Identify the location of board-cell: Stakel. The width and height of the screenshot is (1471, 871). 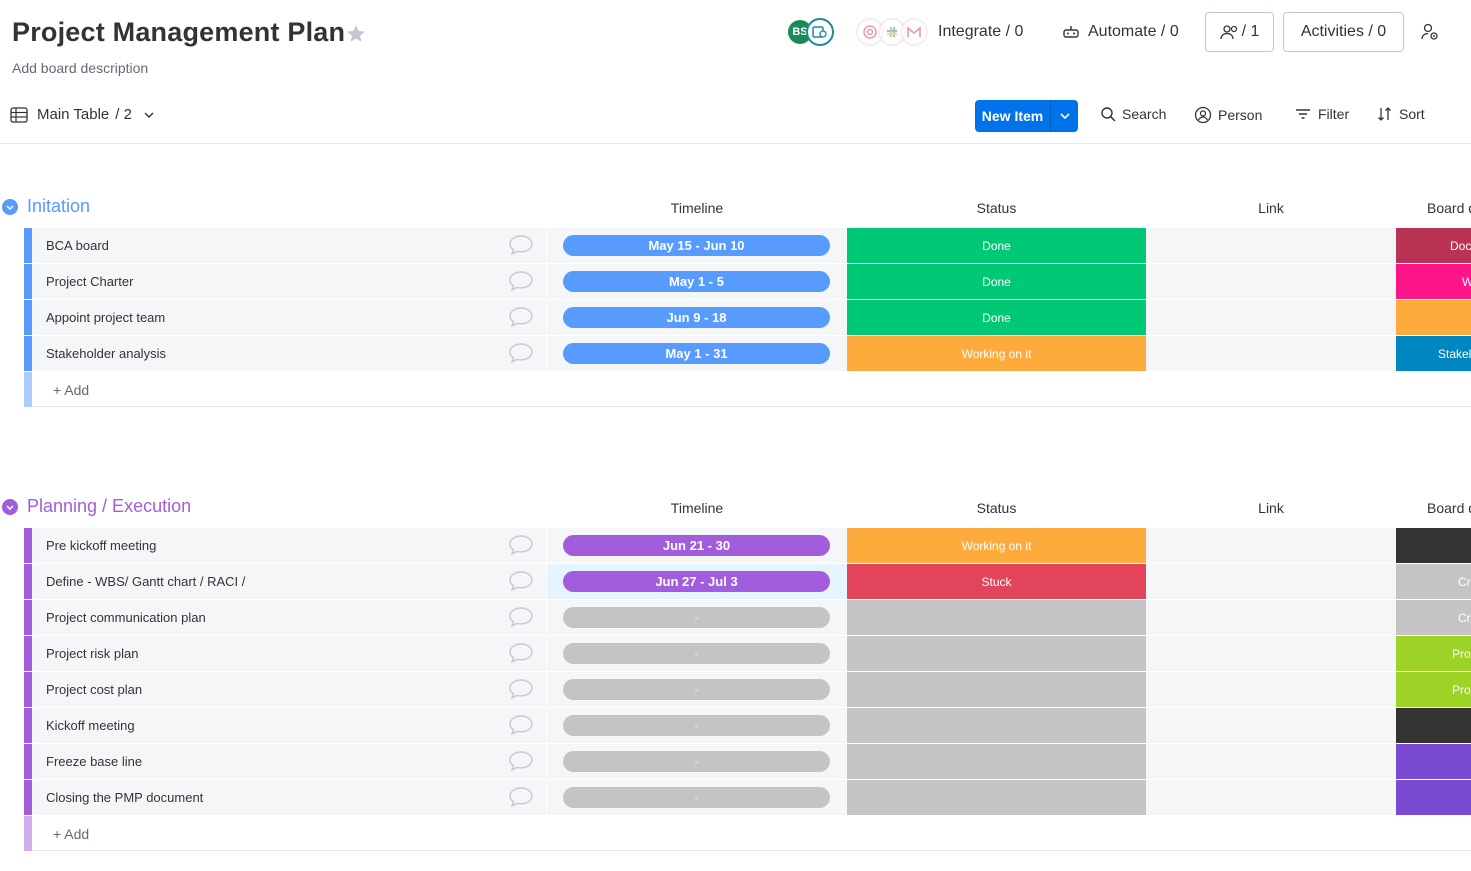
(1433, 353).